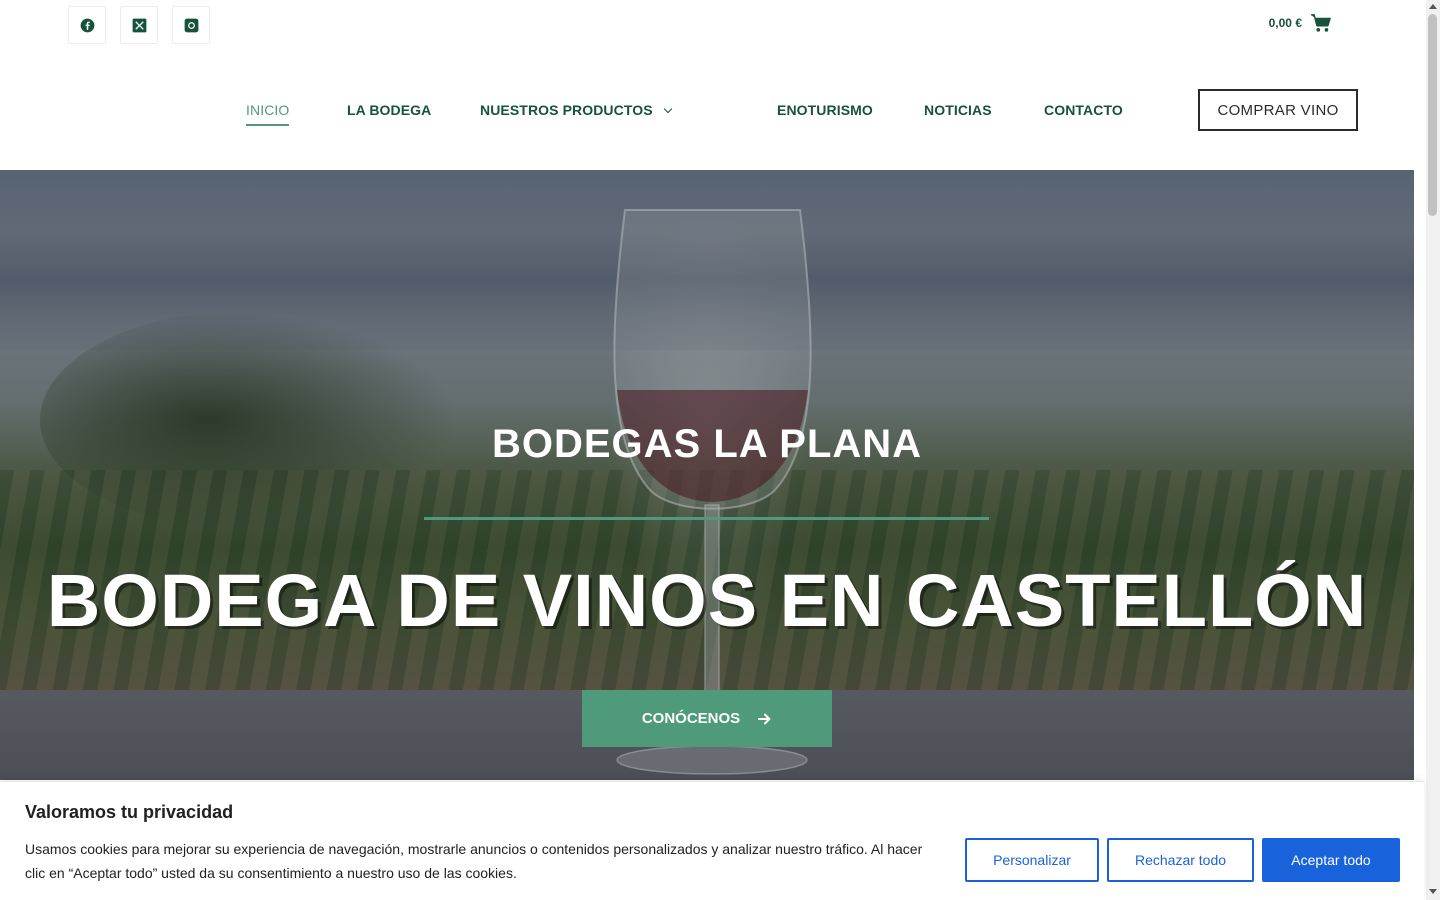 This screenshot has height=900, width=1440. I want to click on reject-all-button: Rechazar todo, so click(1180, 860).